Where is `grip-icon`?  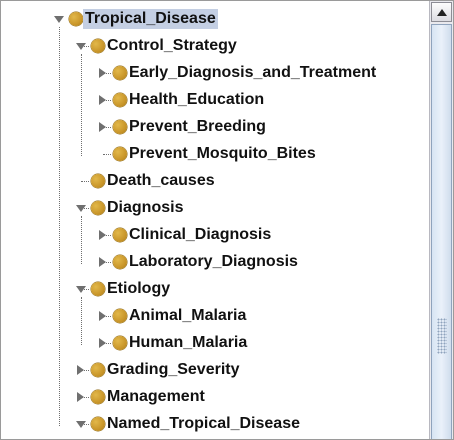 grip-icon is located at coordinates (442, 336).